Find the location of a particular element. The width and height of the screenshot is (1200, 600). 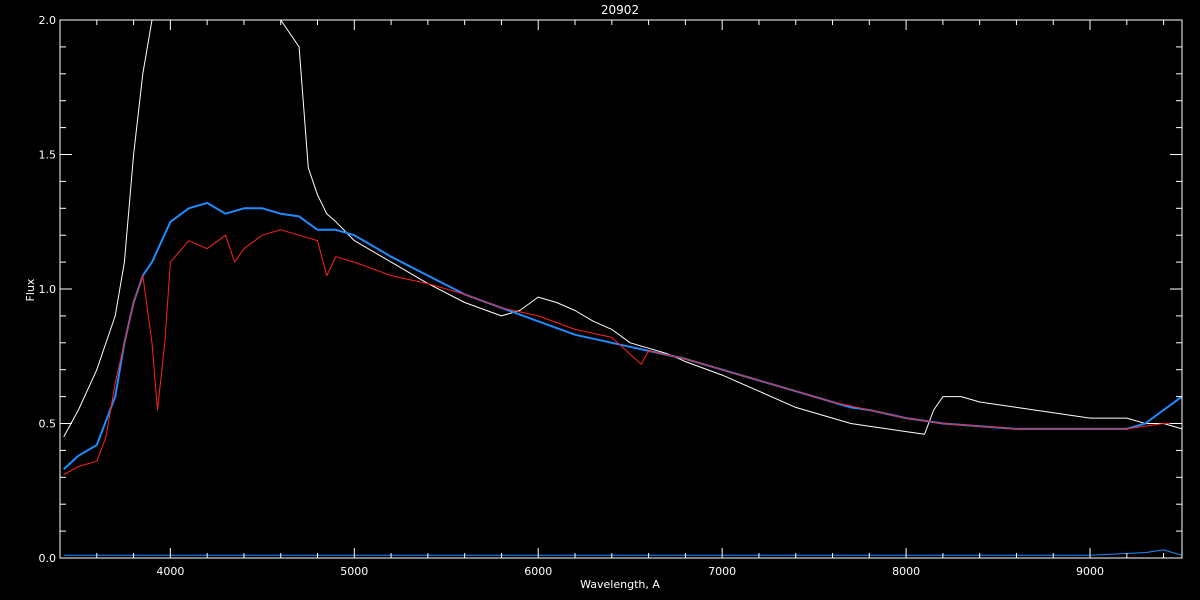

y-tick-label: 0.0 is located at coordinates (48, 558).